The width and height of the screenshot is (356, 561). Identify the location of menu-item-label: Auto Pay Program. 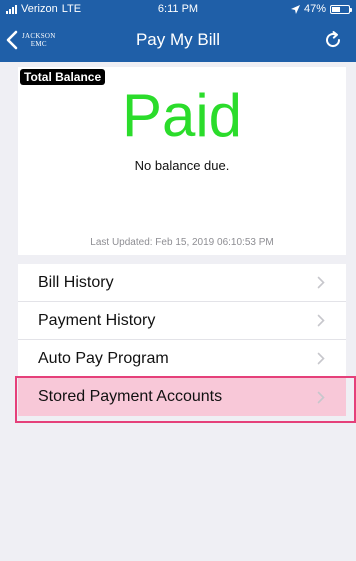
(103, 358).